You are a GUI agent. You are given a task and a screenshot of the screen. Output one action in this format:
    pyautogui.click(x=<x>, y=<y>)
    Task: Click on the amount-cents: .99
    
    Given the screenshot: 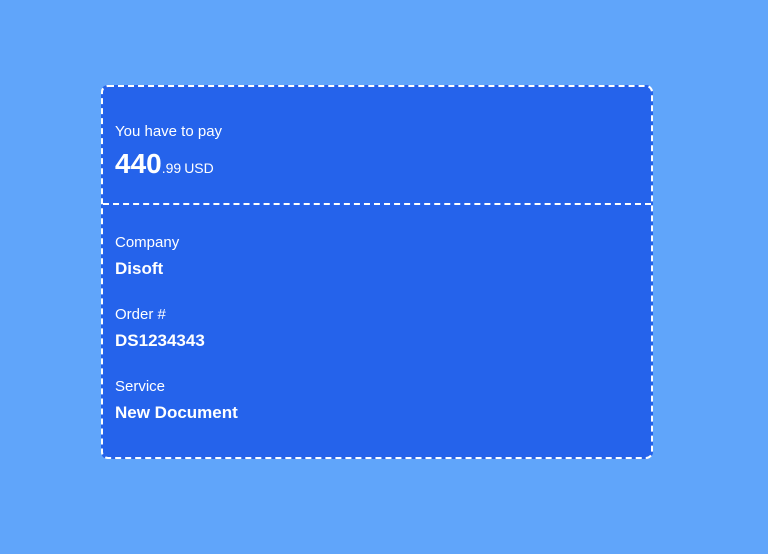 What is the action you would take?
    pyautogui.click(x=171, y=168)
    